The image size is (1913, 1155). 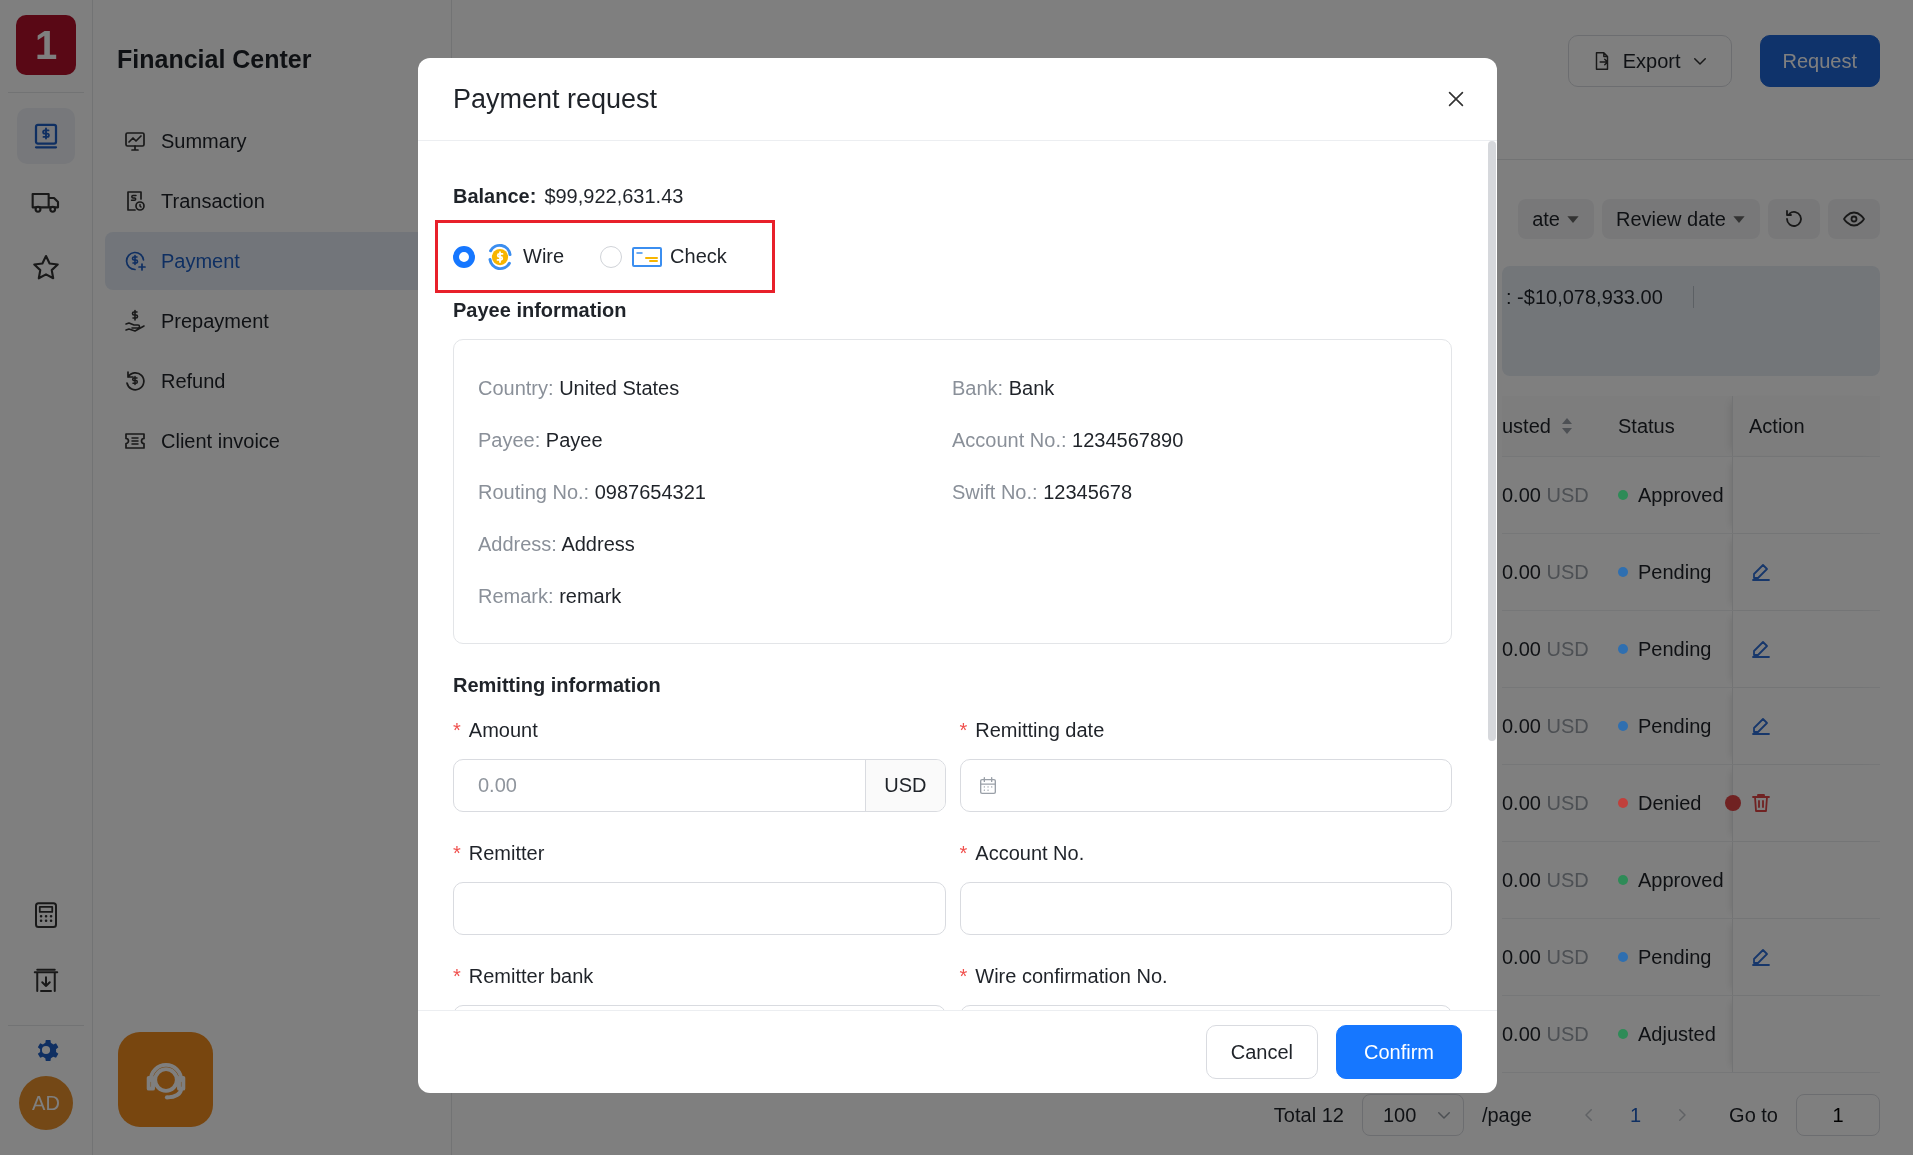 I want to click on payment-method-option: Wire, so click(x=509, y=256).